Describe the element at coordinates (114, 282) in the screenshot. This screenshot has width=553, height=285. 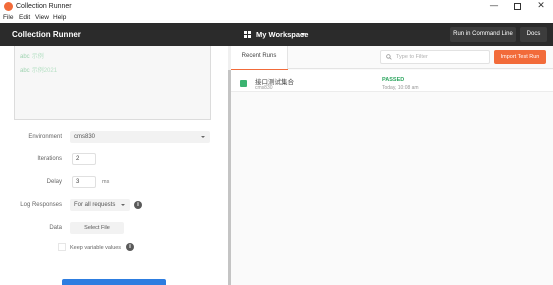
I see `run-collection-button` at that location.